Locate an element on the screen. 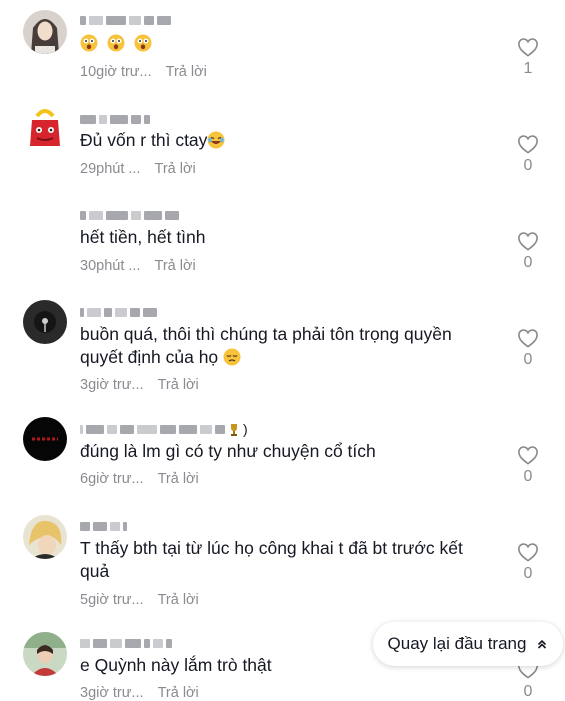 Image resolution: width=565 pixels, height=701 pixels. comment-text-content: Đủ vốn r thì ctay is located at coordinates (144, 140).